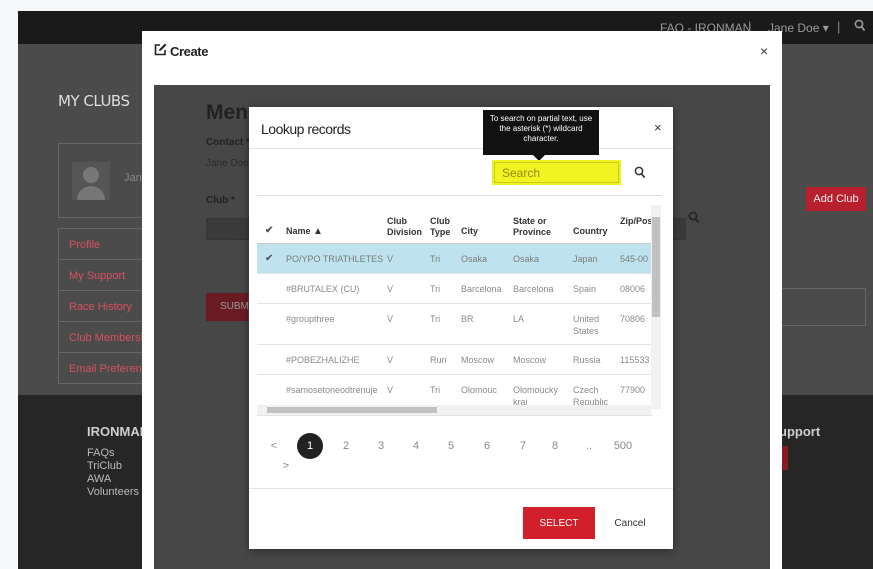 The height and width of the screenshot is (569, 873). What do you see at coordinates (269, 258) in the screenshot?
I see `selected-check-icon: ✔` at bounding box center [269, 258].